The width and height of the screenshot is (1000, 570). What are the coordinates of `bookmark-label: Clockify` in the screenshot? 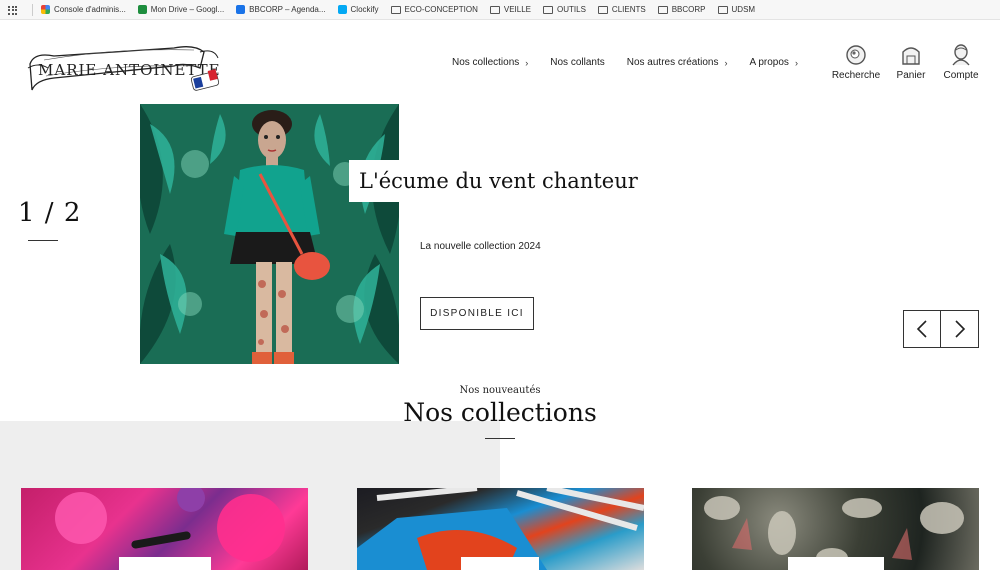 It's located at (364, 9).